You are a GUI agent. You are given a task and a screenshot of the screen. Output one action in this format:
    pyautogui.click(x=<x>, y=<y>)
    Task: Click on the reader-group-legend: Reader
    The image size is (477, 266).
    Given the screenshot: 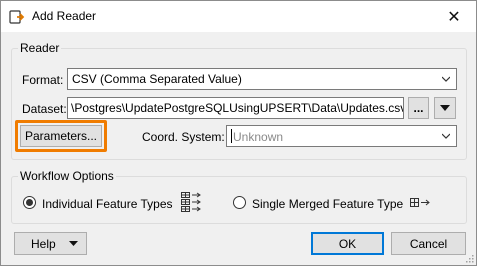 What is the action you would take?
    pyautogui.click(x=40, y=48)
    